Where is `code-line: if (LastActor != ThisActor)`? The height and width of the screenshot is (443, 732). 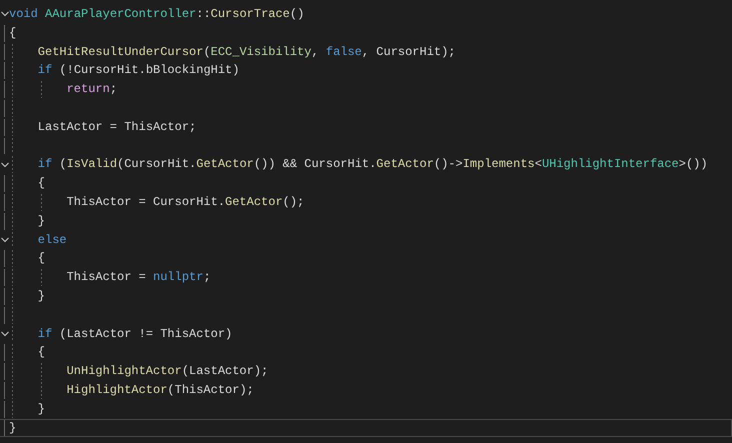 code-line: if (LastActor != ThisActor) is located at coordinates (135, 334).